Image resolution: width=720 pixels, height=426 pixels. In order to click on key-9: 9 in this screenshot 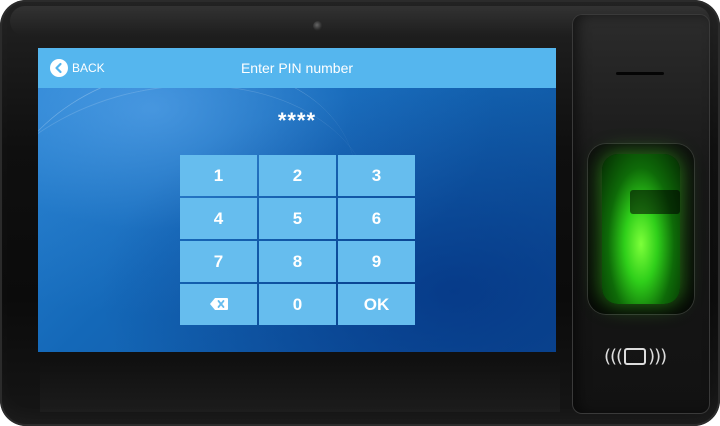, I will do `click(376, 261)`.